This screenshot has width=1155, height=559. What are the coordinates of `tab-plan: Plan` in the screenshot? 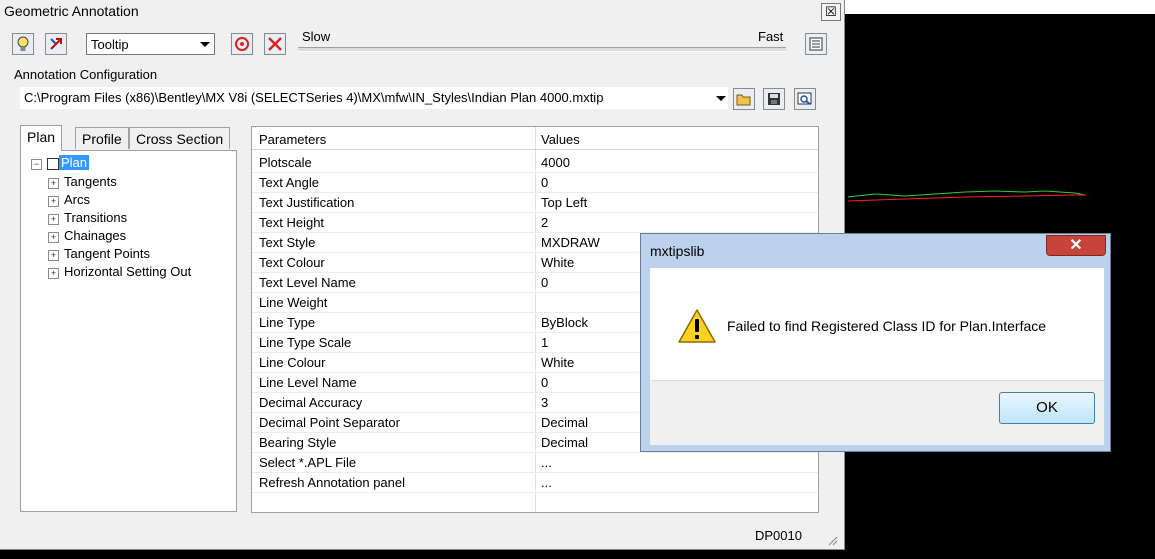 It's located at (41, 138).